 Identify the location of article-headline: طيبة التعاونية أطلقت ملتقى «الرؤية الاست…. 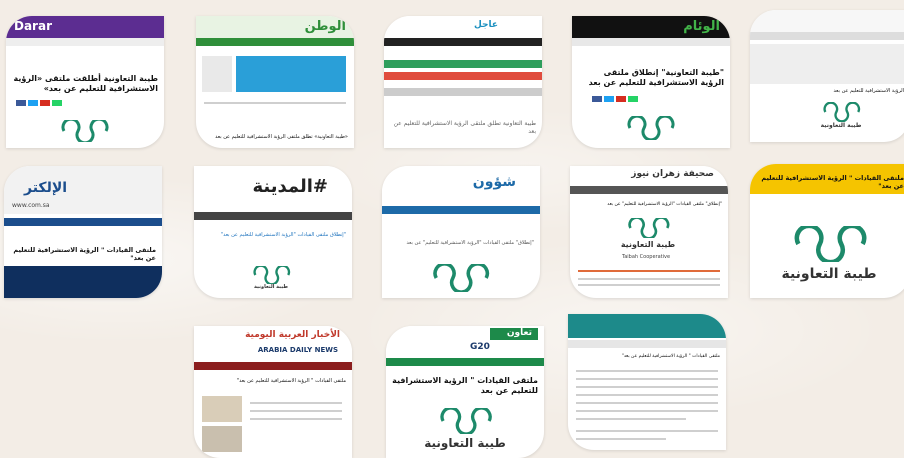
(85, 83).